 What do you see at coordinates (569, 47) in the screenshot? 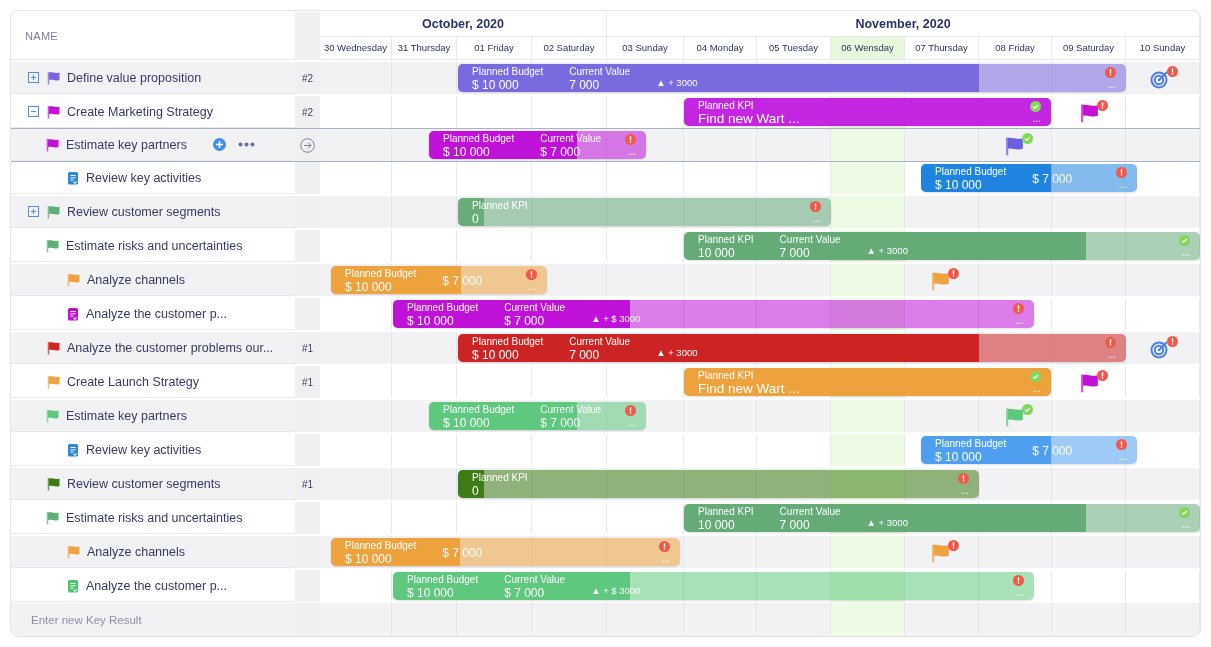
I see `day-header: 02 Saturday` at bounding box center [569, 47].